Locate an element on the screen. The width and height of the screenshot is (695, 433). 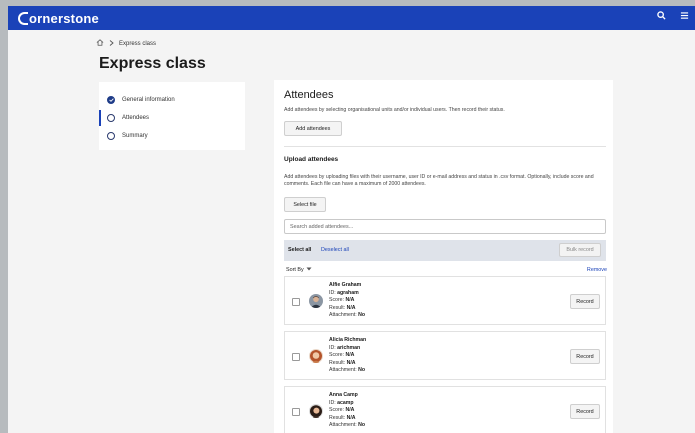
remove-link: Remove is located at coordinates (597, 270).